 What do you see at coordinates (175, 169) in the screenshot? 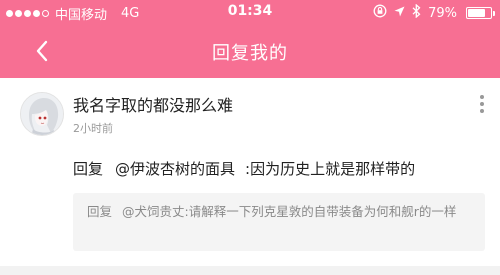
I see `mention-link: @伊波杏树的面具` at bounding box center [175, 169].